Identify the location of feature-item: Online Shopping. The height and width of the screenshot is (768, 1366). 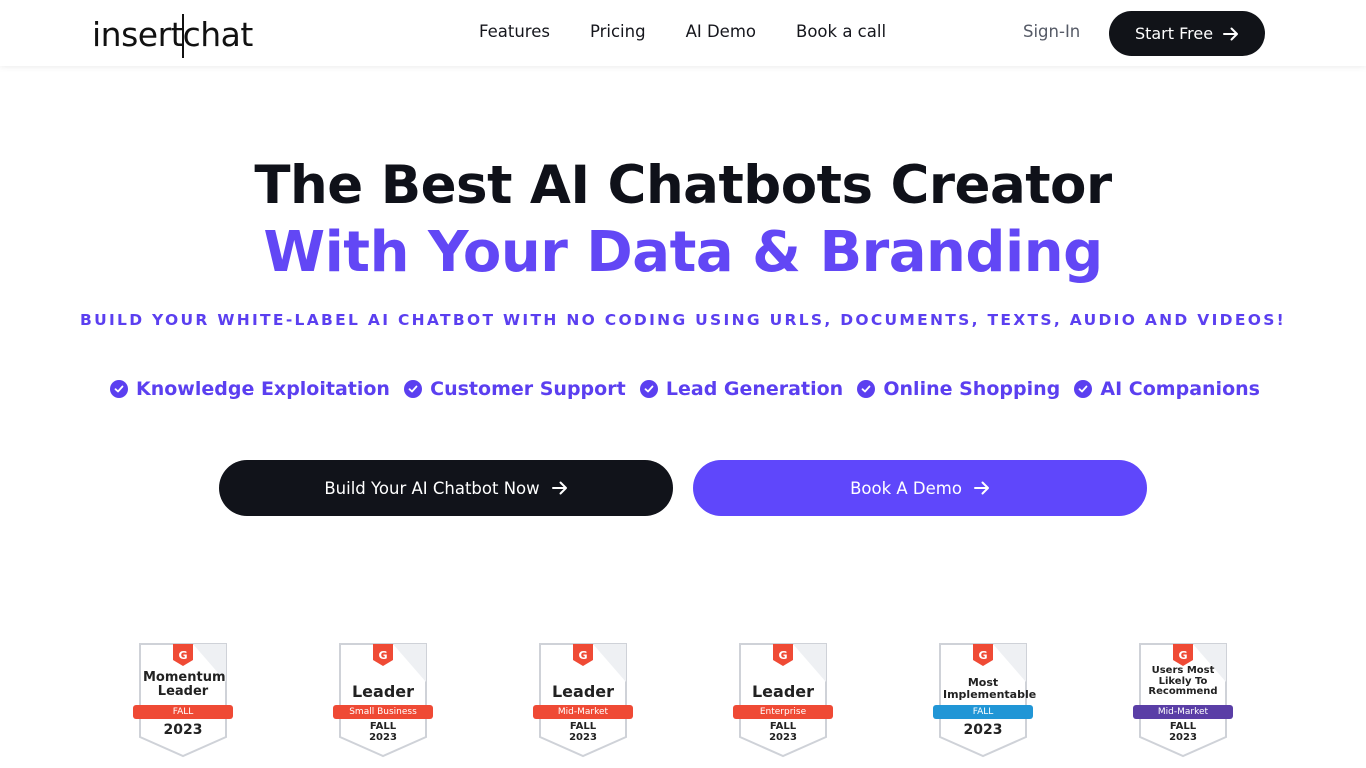
(958, 389).